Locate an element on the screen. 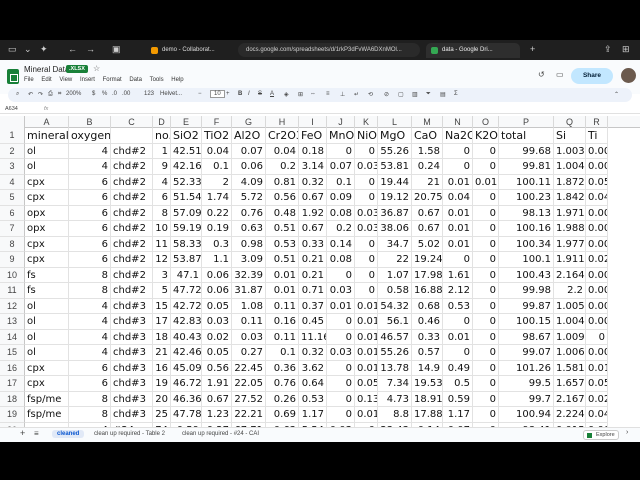  grid-cell: 100.15 is located at coordinates (526, 322).